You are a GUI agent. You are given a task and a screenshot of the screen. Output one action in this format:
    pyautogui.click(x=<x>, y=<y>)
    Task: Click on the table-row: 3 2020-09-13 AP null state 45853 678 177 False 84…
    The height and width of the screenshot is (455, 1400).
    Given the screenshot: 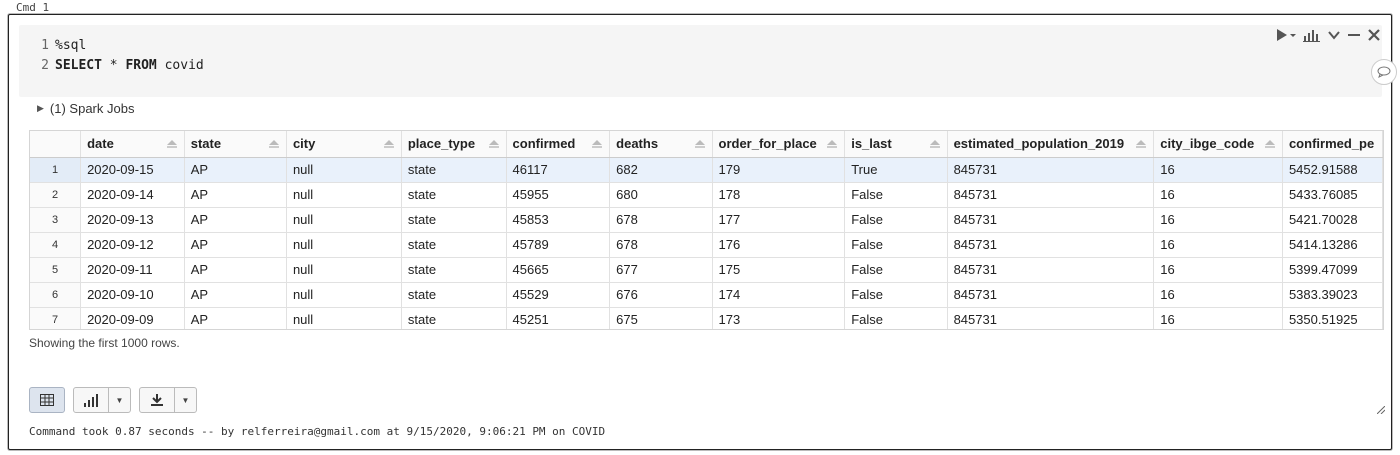 What is the action you would take?
    pyautogui.click(x=706, y=220)
    